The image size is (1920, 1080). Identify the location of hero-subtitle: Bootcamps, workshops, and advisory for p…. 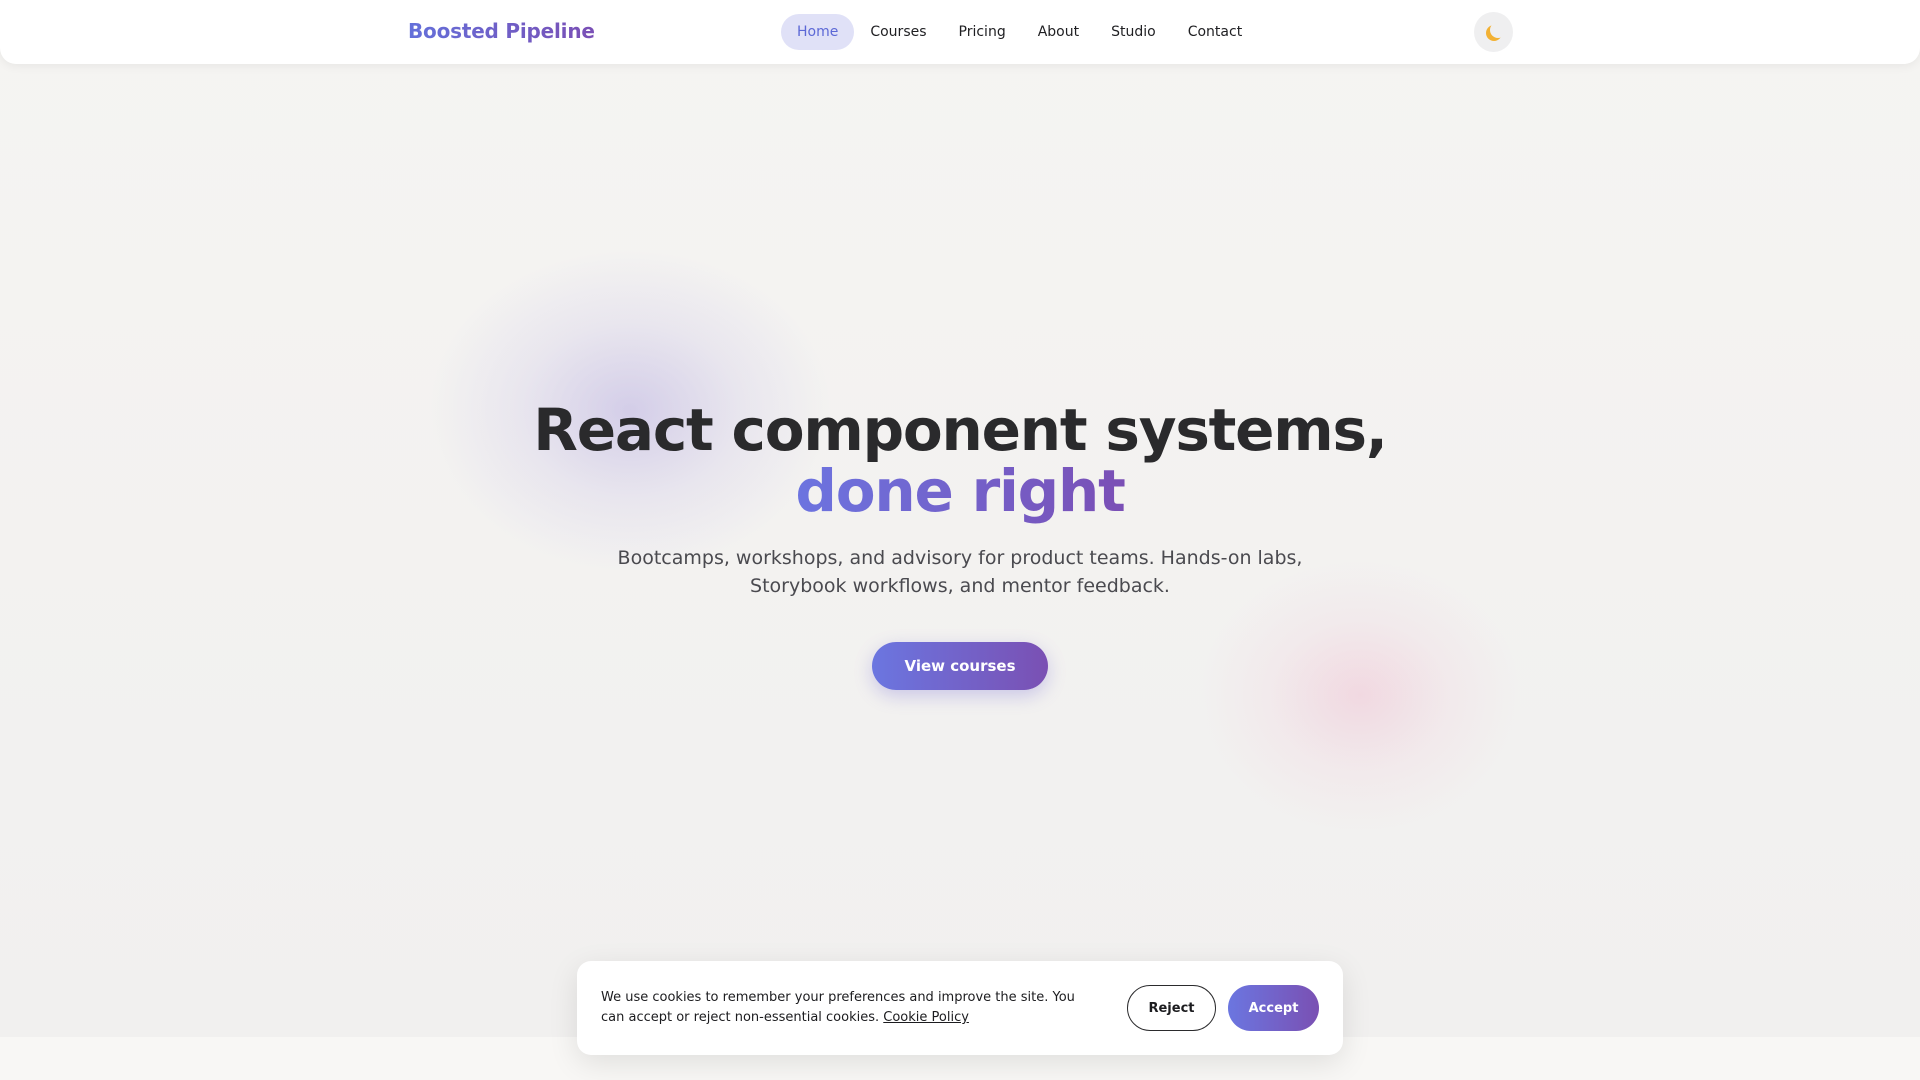
(960, 572).